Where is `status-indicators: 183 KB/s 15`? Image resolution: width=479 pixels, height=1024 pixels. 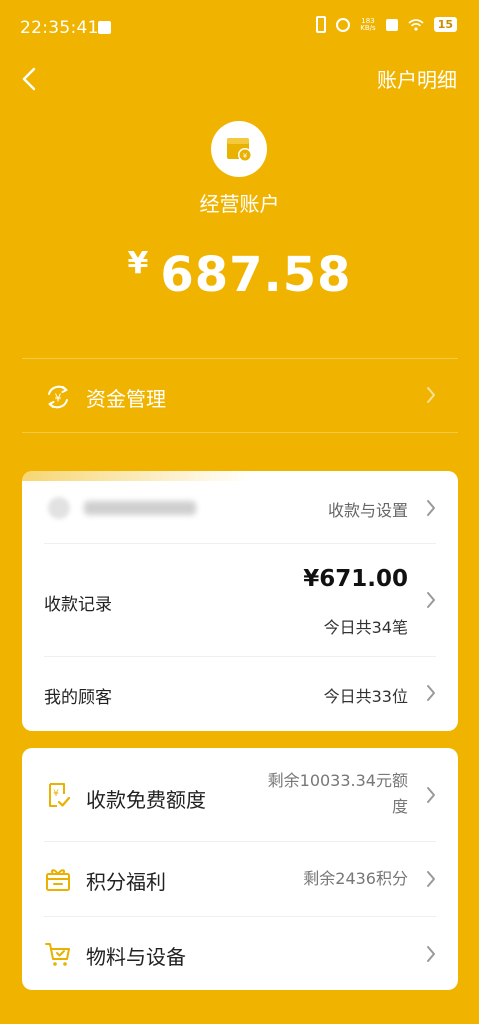
status-indicators: 183 KB/s 15 is located at coordinates (386, 24).